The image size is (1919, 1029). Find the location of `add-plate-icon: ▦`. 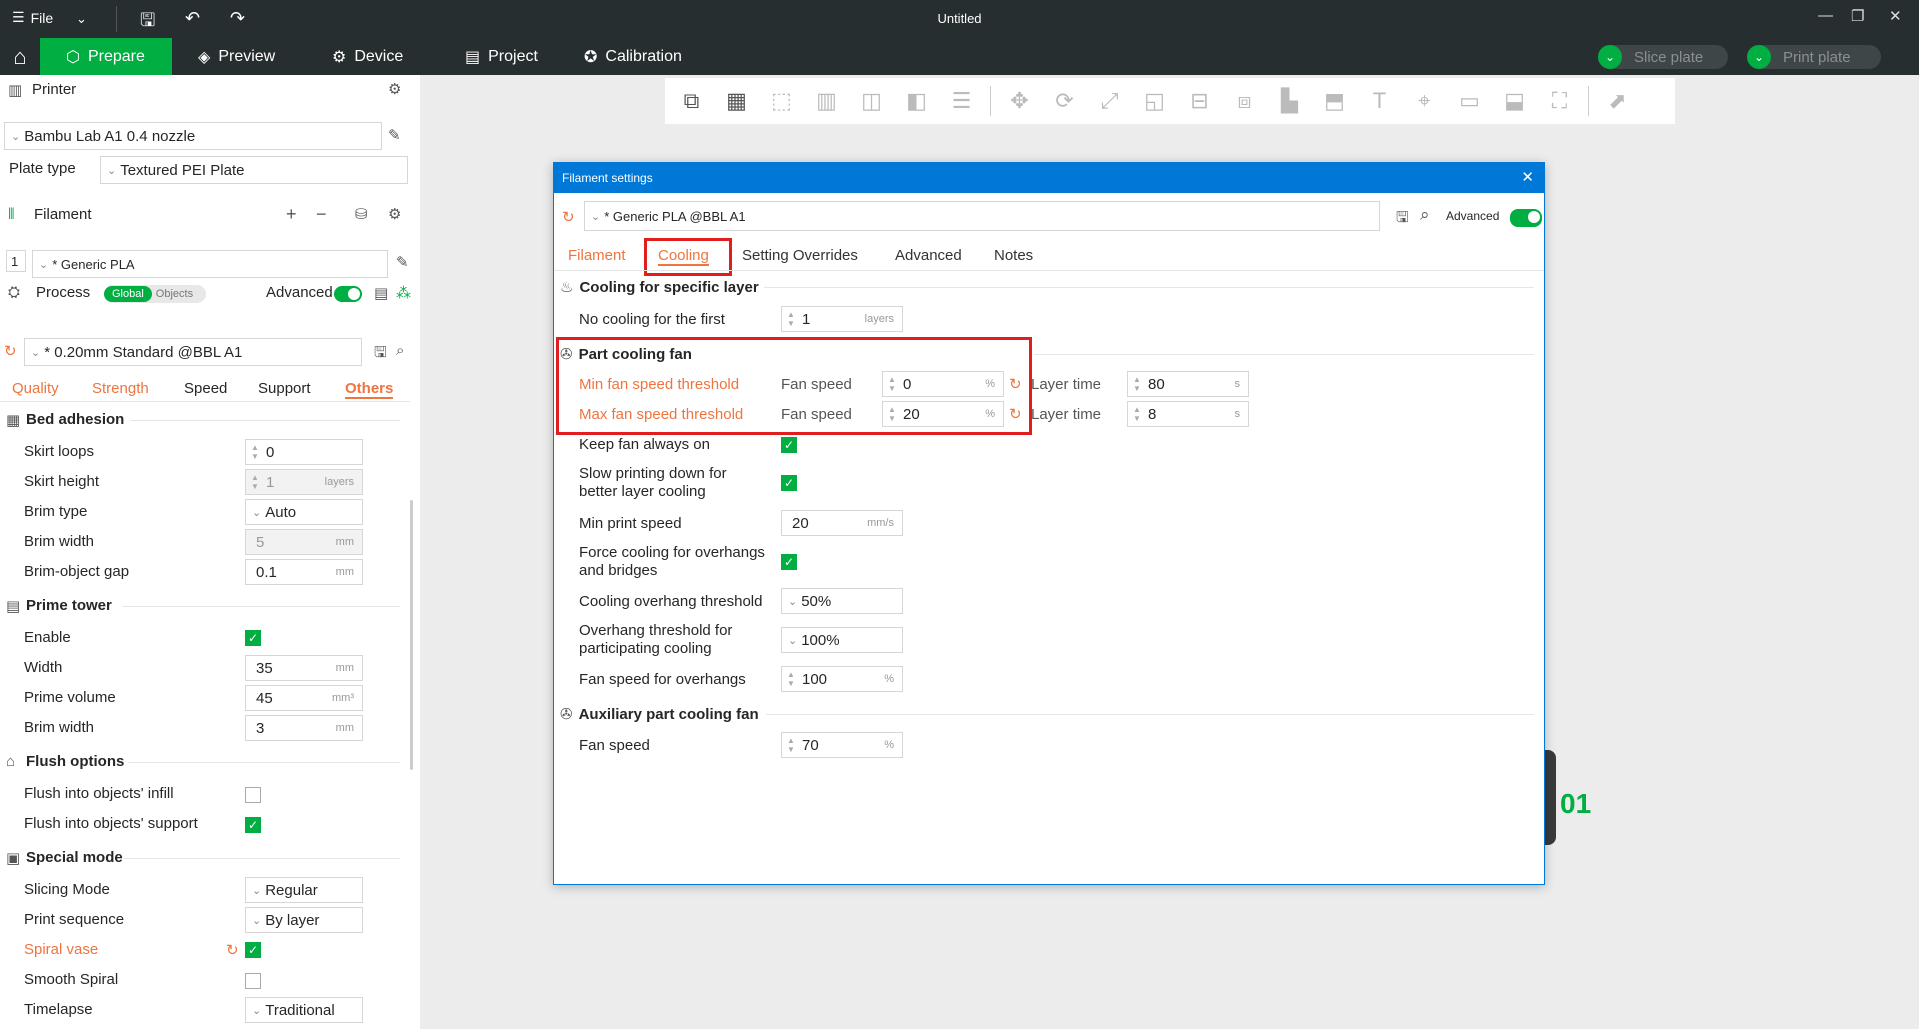

add-plate-icon: ▦ is located at coordinates (736, 101).